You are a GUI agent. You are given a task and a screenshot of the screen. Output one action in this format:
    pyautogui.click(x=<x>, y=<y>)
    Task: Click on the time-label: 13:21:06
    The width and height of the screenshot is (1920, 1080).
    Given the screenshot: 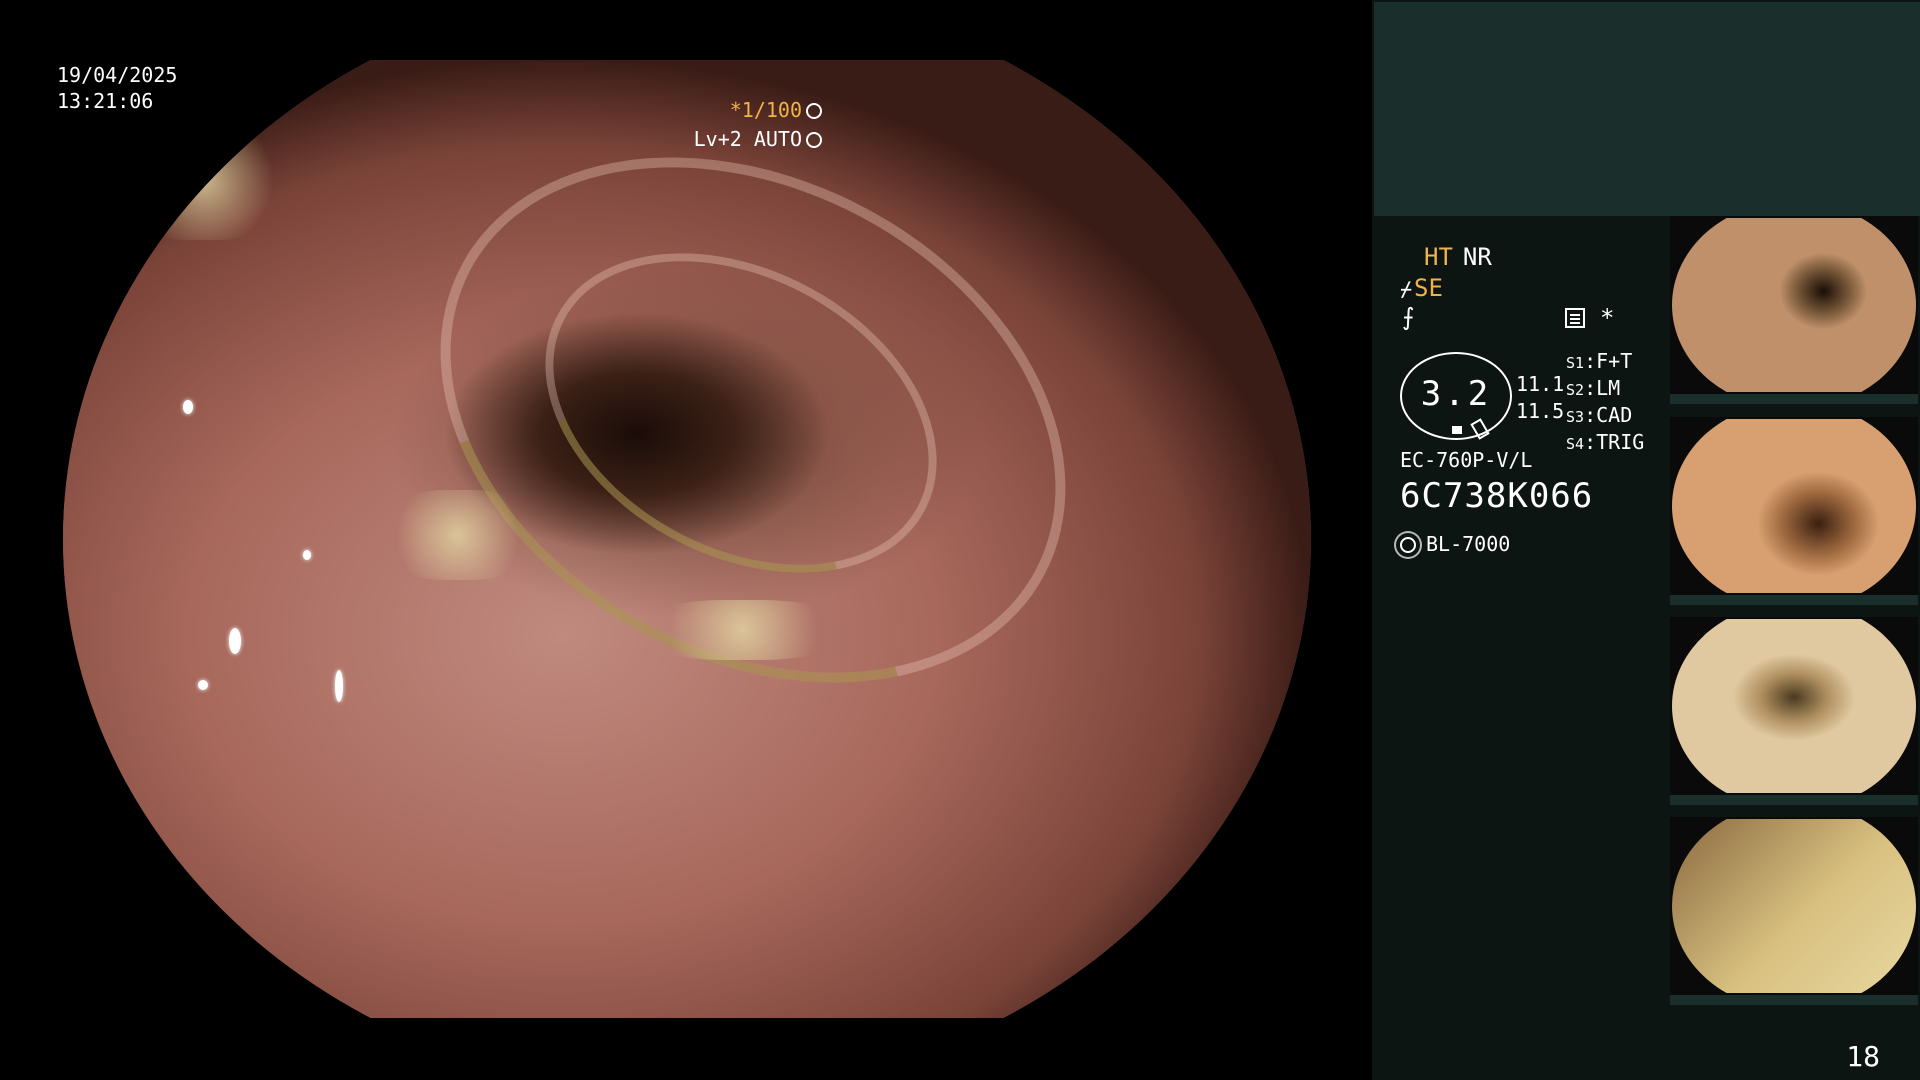 What is the action you would take?
    pyautogui.click(x=105, y=101)
    